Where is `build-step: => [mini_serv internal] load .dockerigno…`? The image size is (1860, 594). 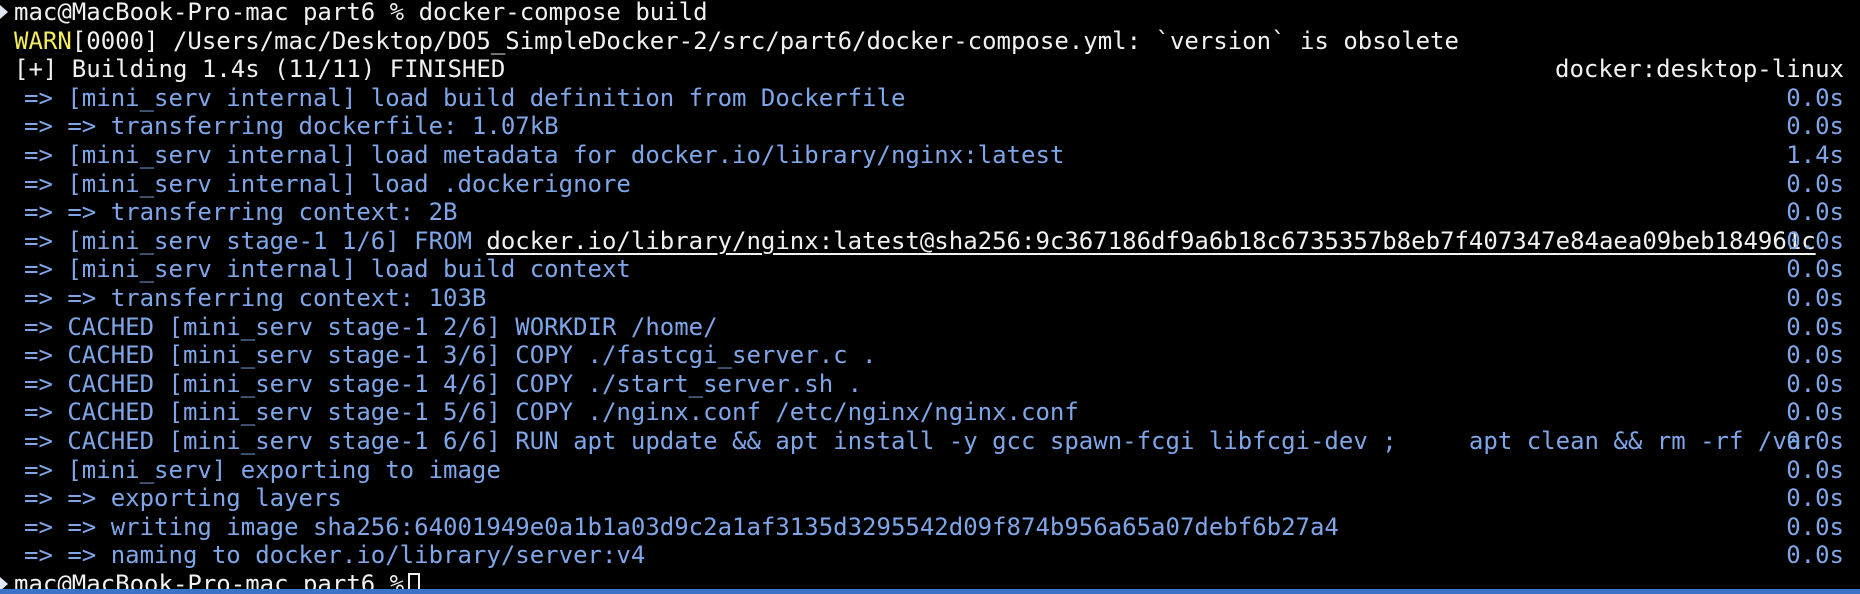 build-step: => [mini_serv internal] load .dockerigno… is located at coordinates (930, 184).